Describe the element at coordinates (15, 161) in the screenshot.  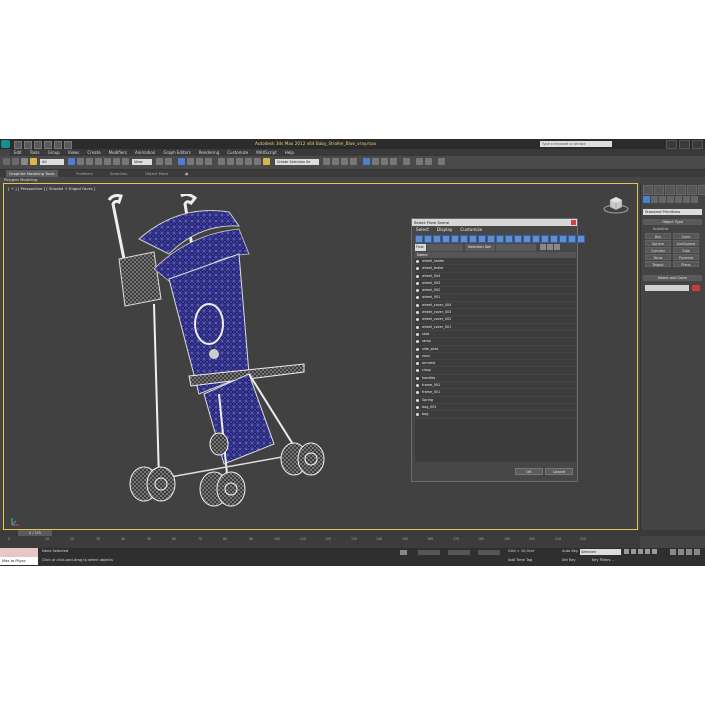
I see `redo-tool-icon` at that location.